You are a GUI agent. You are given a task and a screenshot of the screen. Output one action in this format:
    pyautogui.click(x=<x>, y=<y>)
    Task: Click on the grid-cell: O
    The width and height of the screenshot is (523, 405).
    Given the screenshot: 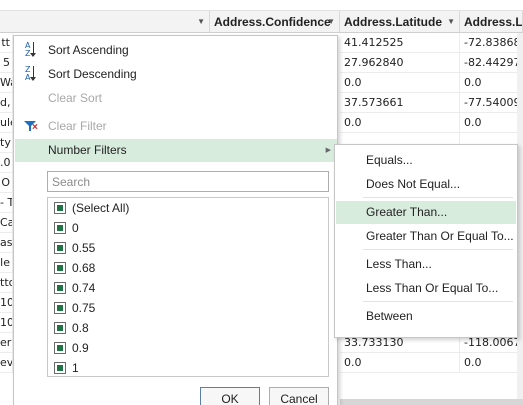 What is the action you would take?
    pyautogui.click(x=6, y=183)
    